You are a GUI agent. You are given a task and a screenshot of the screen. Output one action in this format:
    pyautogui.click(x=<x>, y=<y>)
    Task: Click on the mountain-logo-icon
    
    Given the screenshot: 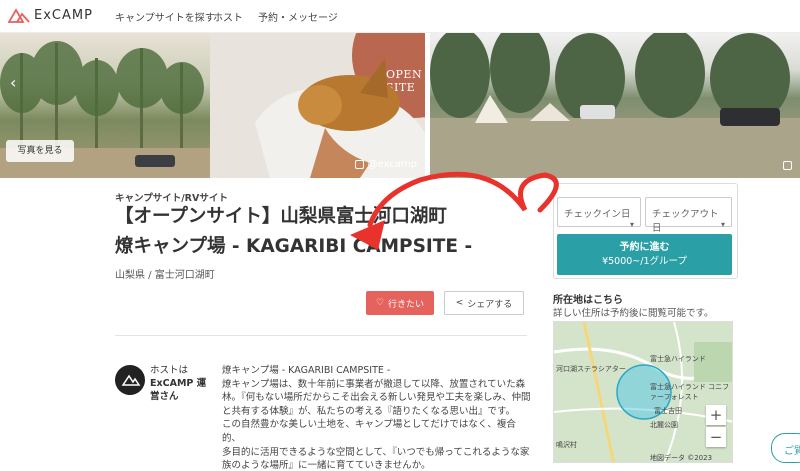 What is the action you would take?
    pyautogui.click(x=131, y=380)
    